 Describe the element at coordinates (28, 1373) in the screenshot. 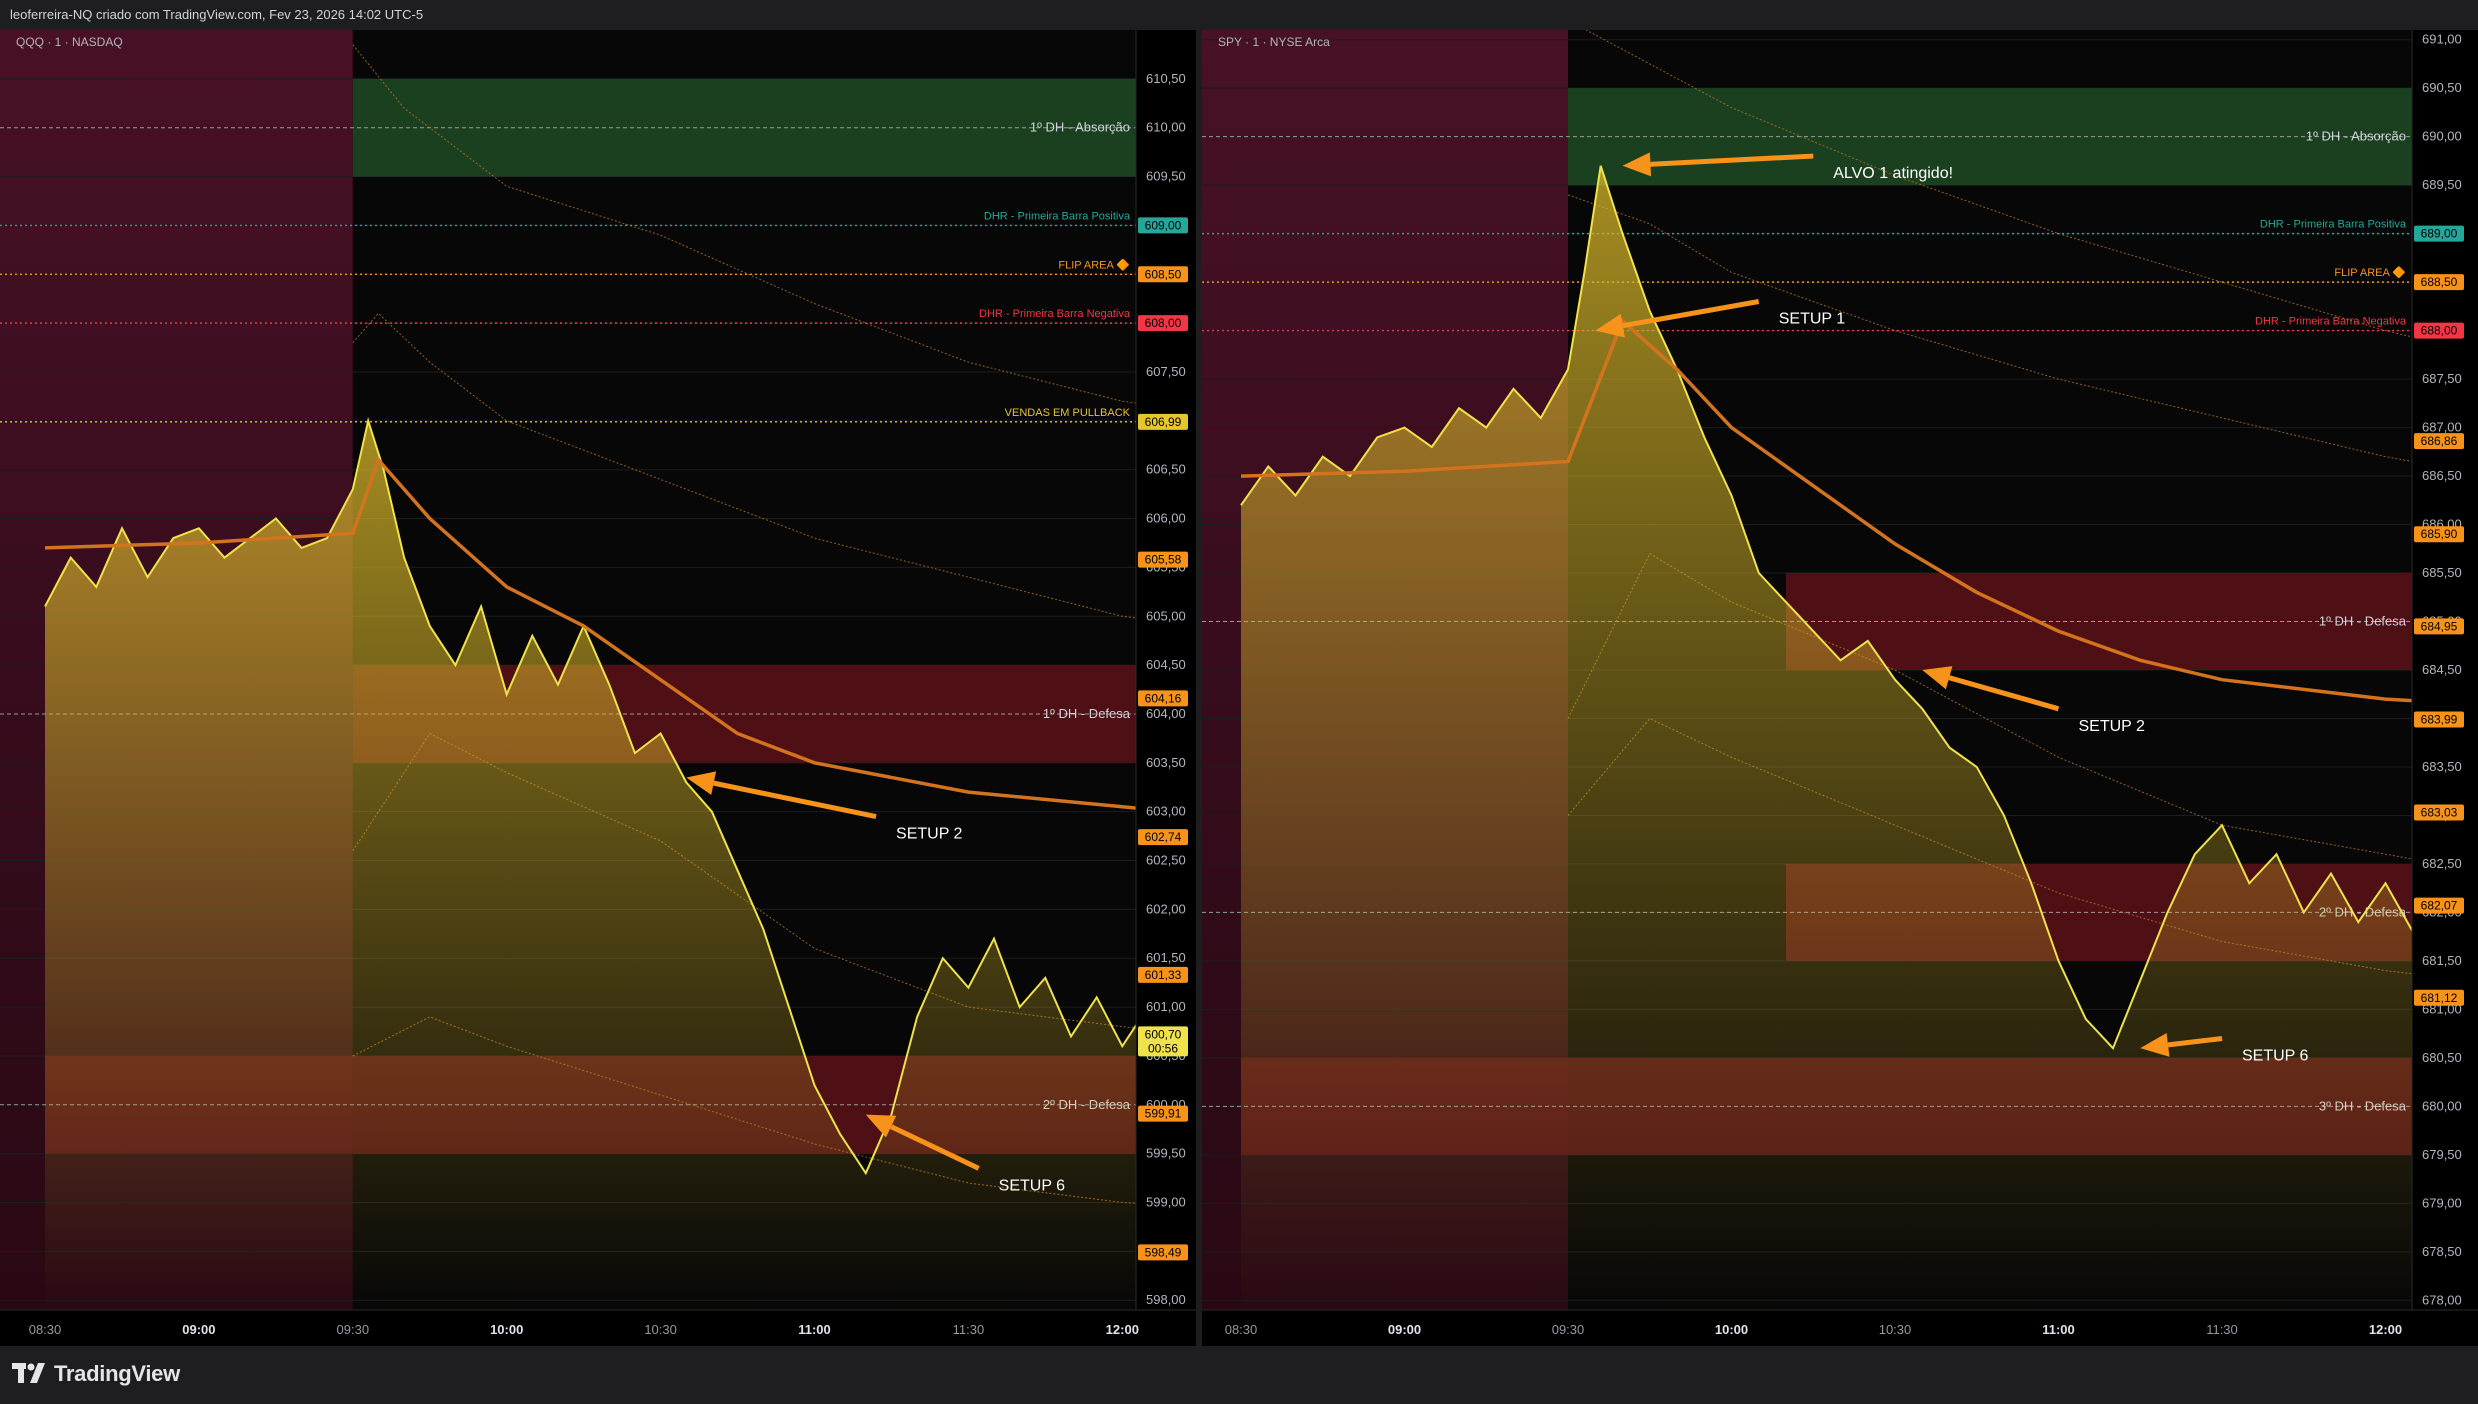

I see `tradingview-logo-icon` at that location.